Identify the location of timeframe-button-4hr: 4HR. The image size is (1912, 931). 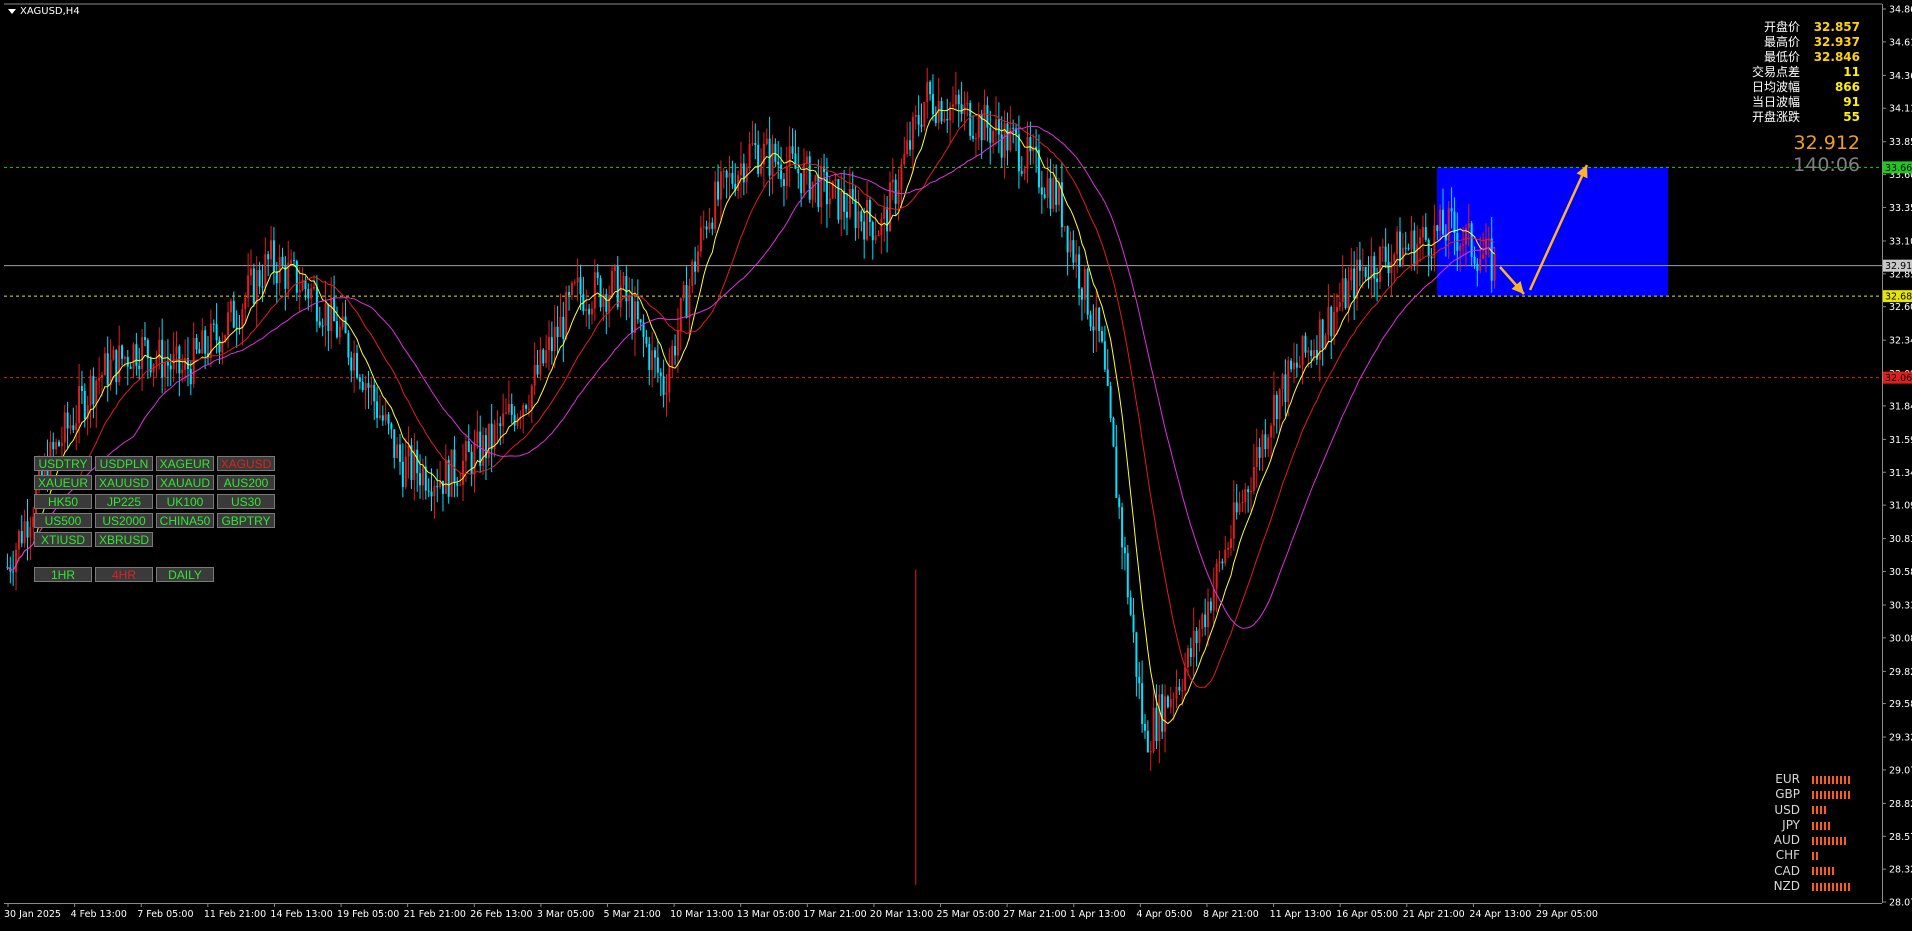
(124, 574).